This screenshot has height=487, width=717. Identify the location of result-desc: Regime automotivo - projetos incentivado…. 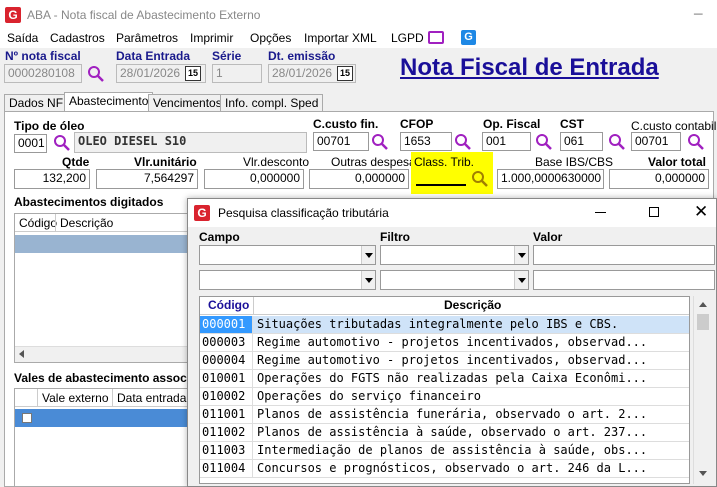
(452, 342).